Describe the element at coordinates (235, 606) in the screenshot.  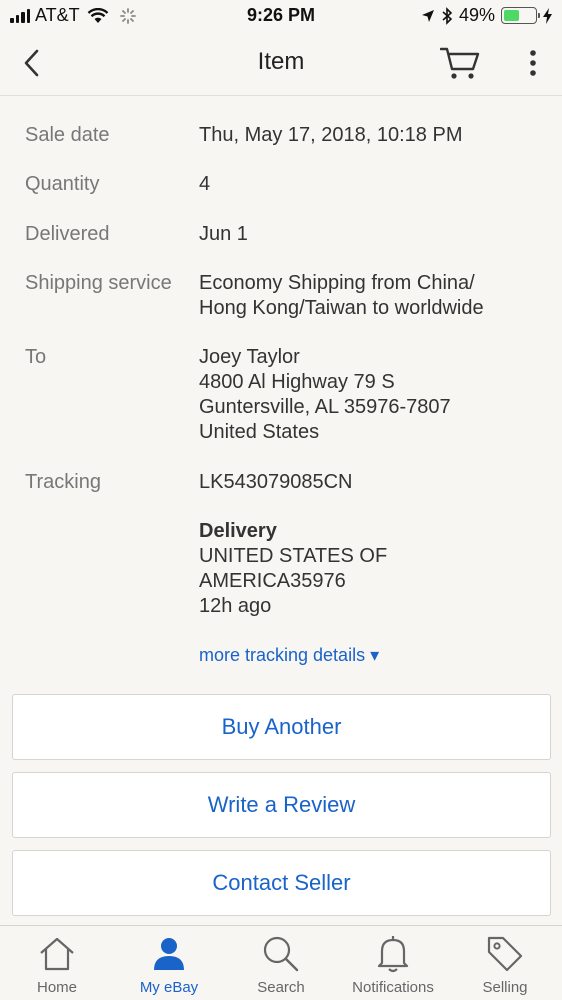
I see `tracking-event-time: 12h ago` at that location.